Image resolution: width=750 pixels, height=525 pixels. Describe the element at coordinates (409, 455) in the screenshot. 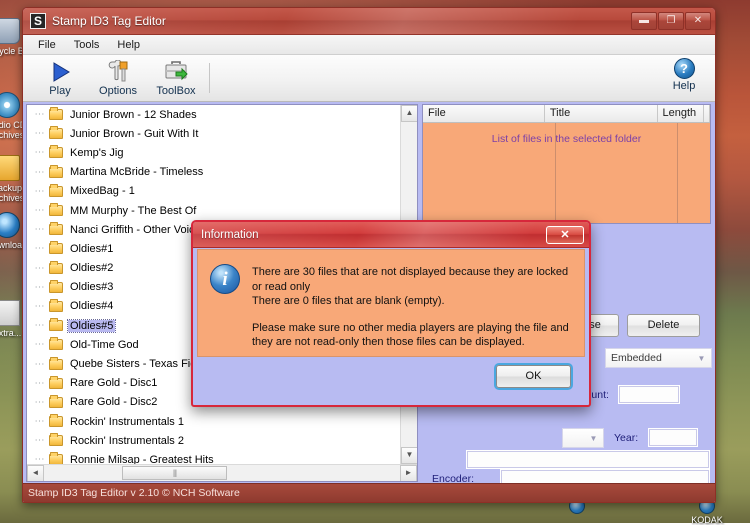

I see `scroll-down-icon: ▼` at that location.